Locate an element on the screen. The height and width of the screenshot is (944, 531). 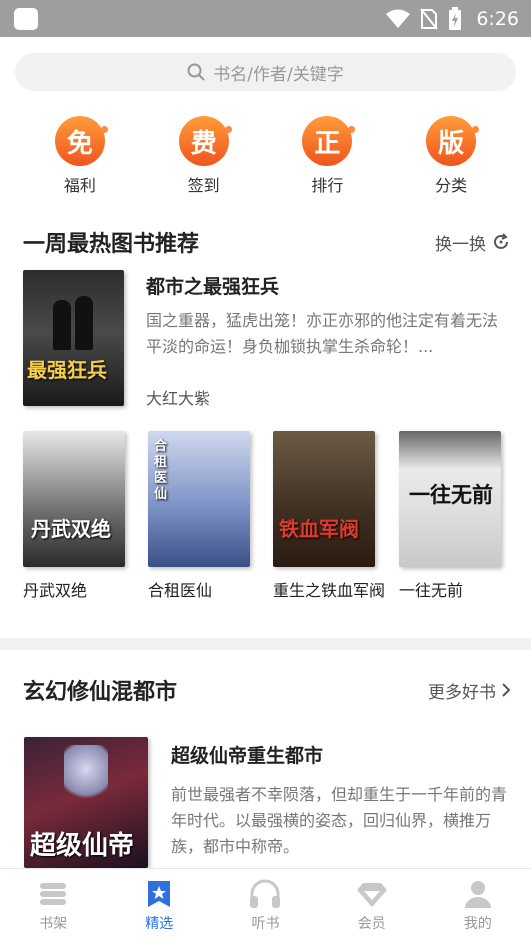
tab-label: 会员 is located at coordinates (371, 924).